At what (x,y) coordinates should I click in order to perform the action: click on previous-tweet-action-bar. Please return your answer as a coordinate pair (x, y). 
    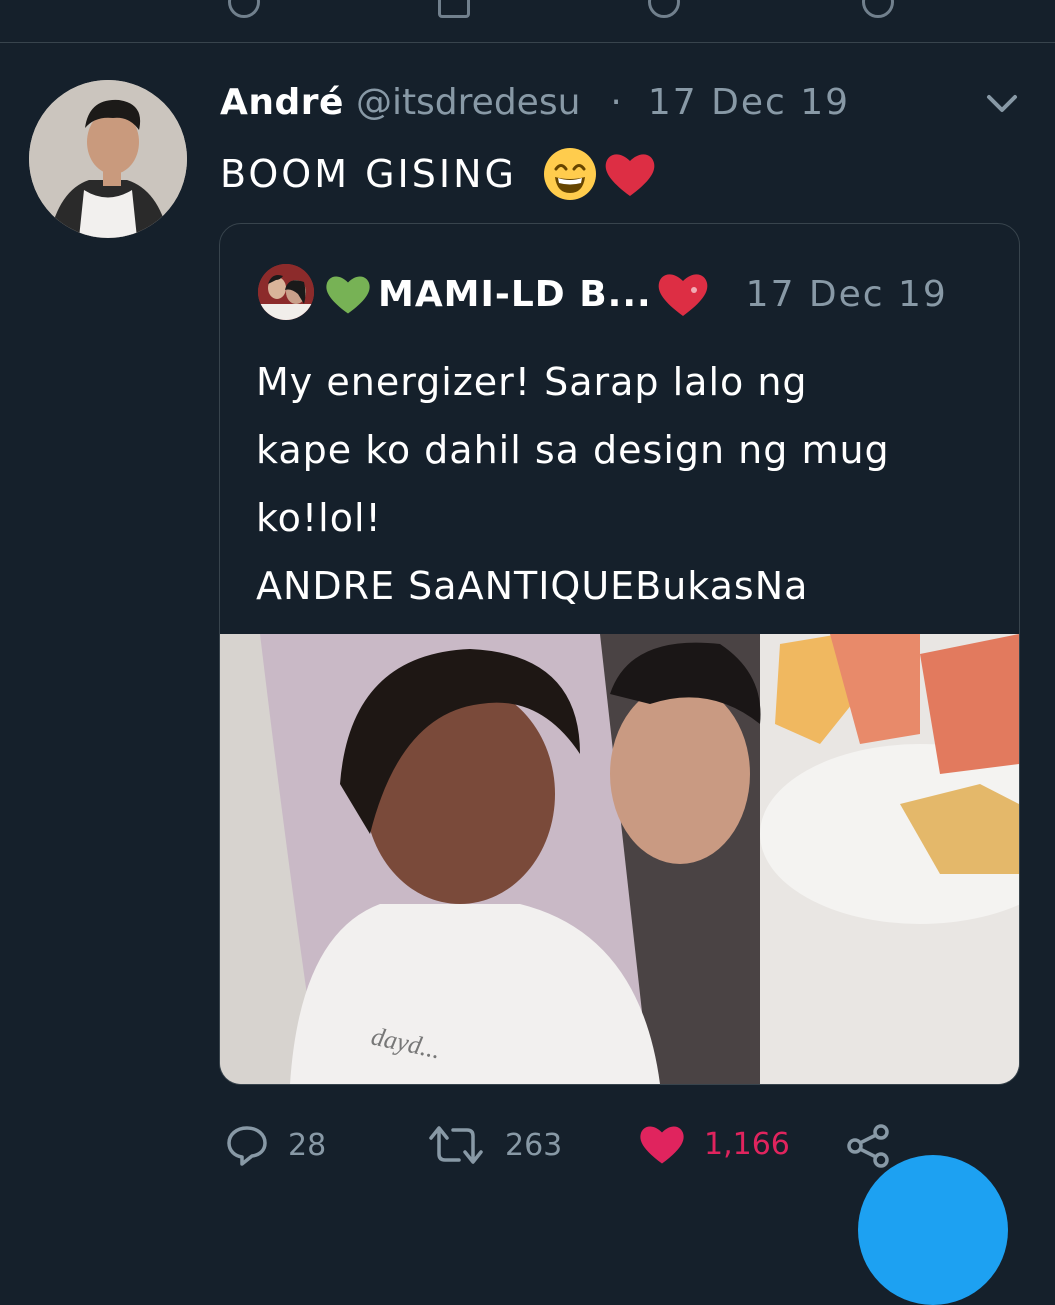
    Looking at the image, I should click on (527, 21).